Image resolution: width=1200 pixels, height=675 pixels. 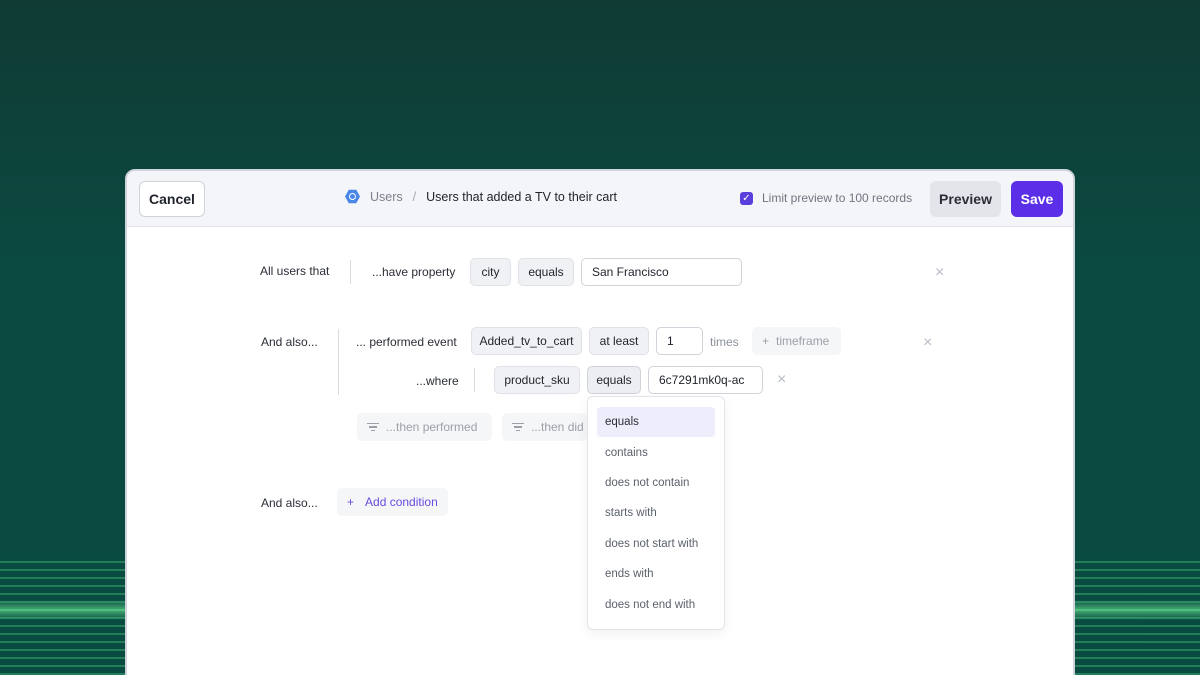 I want to click on limit-preview-toggle: ✓ Limit preview to 100 records, so click(x=826, y=198).